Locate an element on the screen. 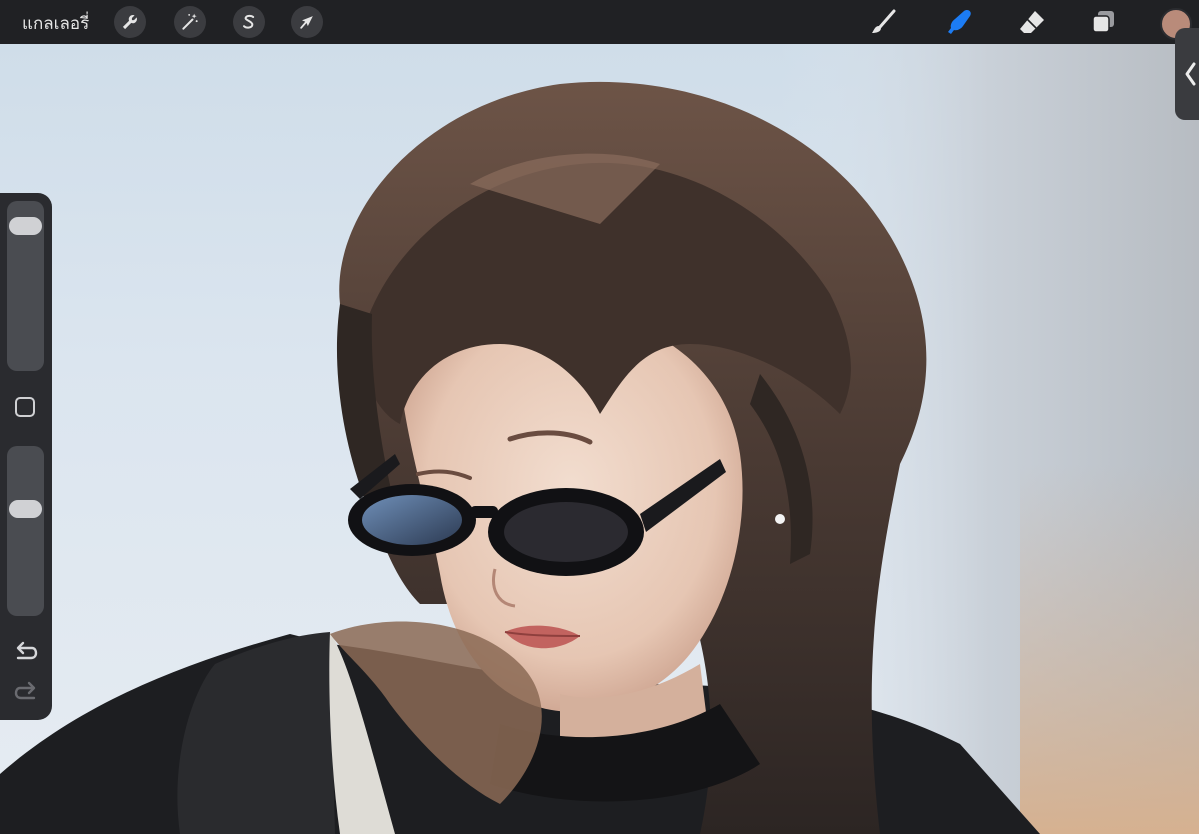  opacity-thumb is located at coordinates (25, 509).